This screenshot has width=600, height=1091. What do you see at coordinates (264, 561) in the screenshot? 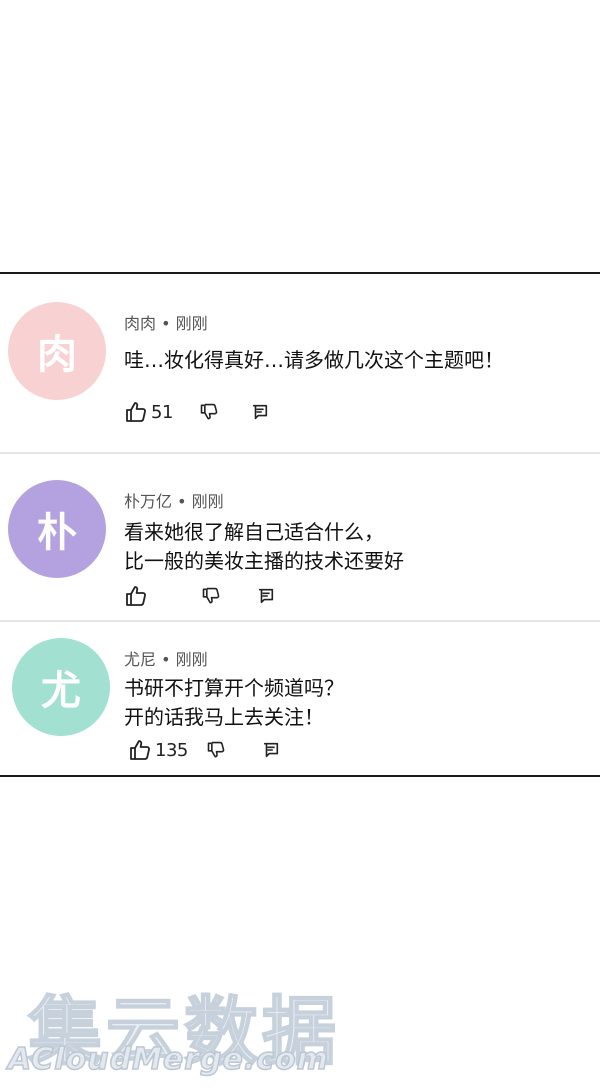
I see `comment-line: 比一般的美妆主播的技术还要好` at bounding box center [264, 561].